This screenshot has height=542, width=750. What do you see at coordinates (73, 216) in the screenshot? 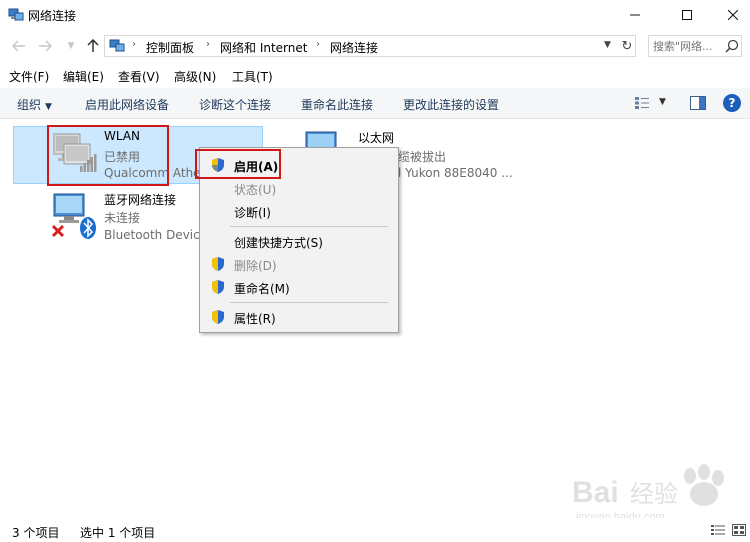
I see `bluetooth-adapter-icon` at bounding box center [73, 216].